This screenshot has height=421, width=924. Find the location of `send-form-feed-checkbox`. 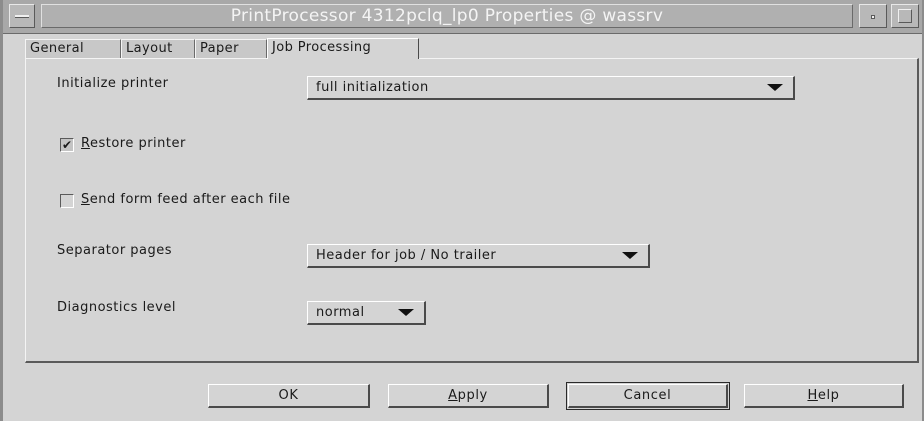

send-form-feed-checkbox is located at coordinates (67, 201).